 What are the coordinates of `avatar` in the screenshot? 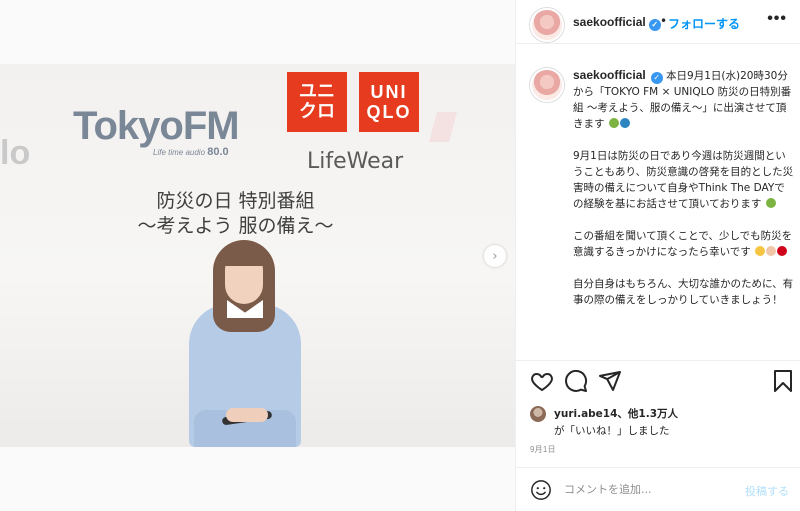 It's located at (547, 25).